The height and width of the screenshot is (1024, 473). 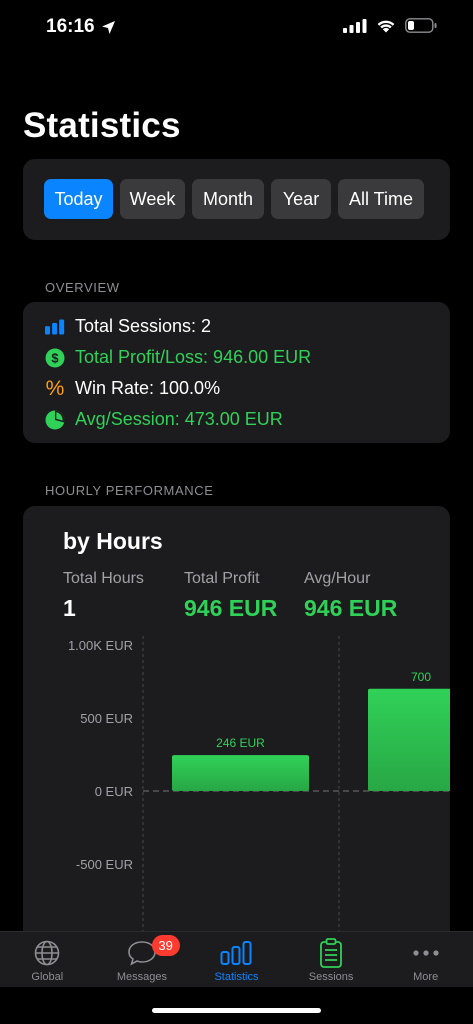 What do you see at coordinates (47, 953) in the screenshot?
I see `globe-icon` at bounding box center [47, 953].